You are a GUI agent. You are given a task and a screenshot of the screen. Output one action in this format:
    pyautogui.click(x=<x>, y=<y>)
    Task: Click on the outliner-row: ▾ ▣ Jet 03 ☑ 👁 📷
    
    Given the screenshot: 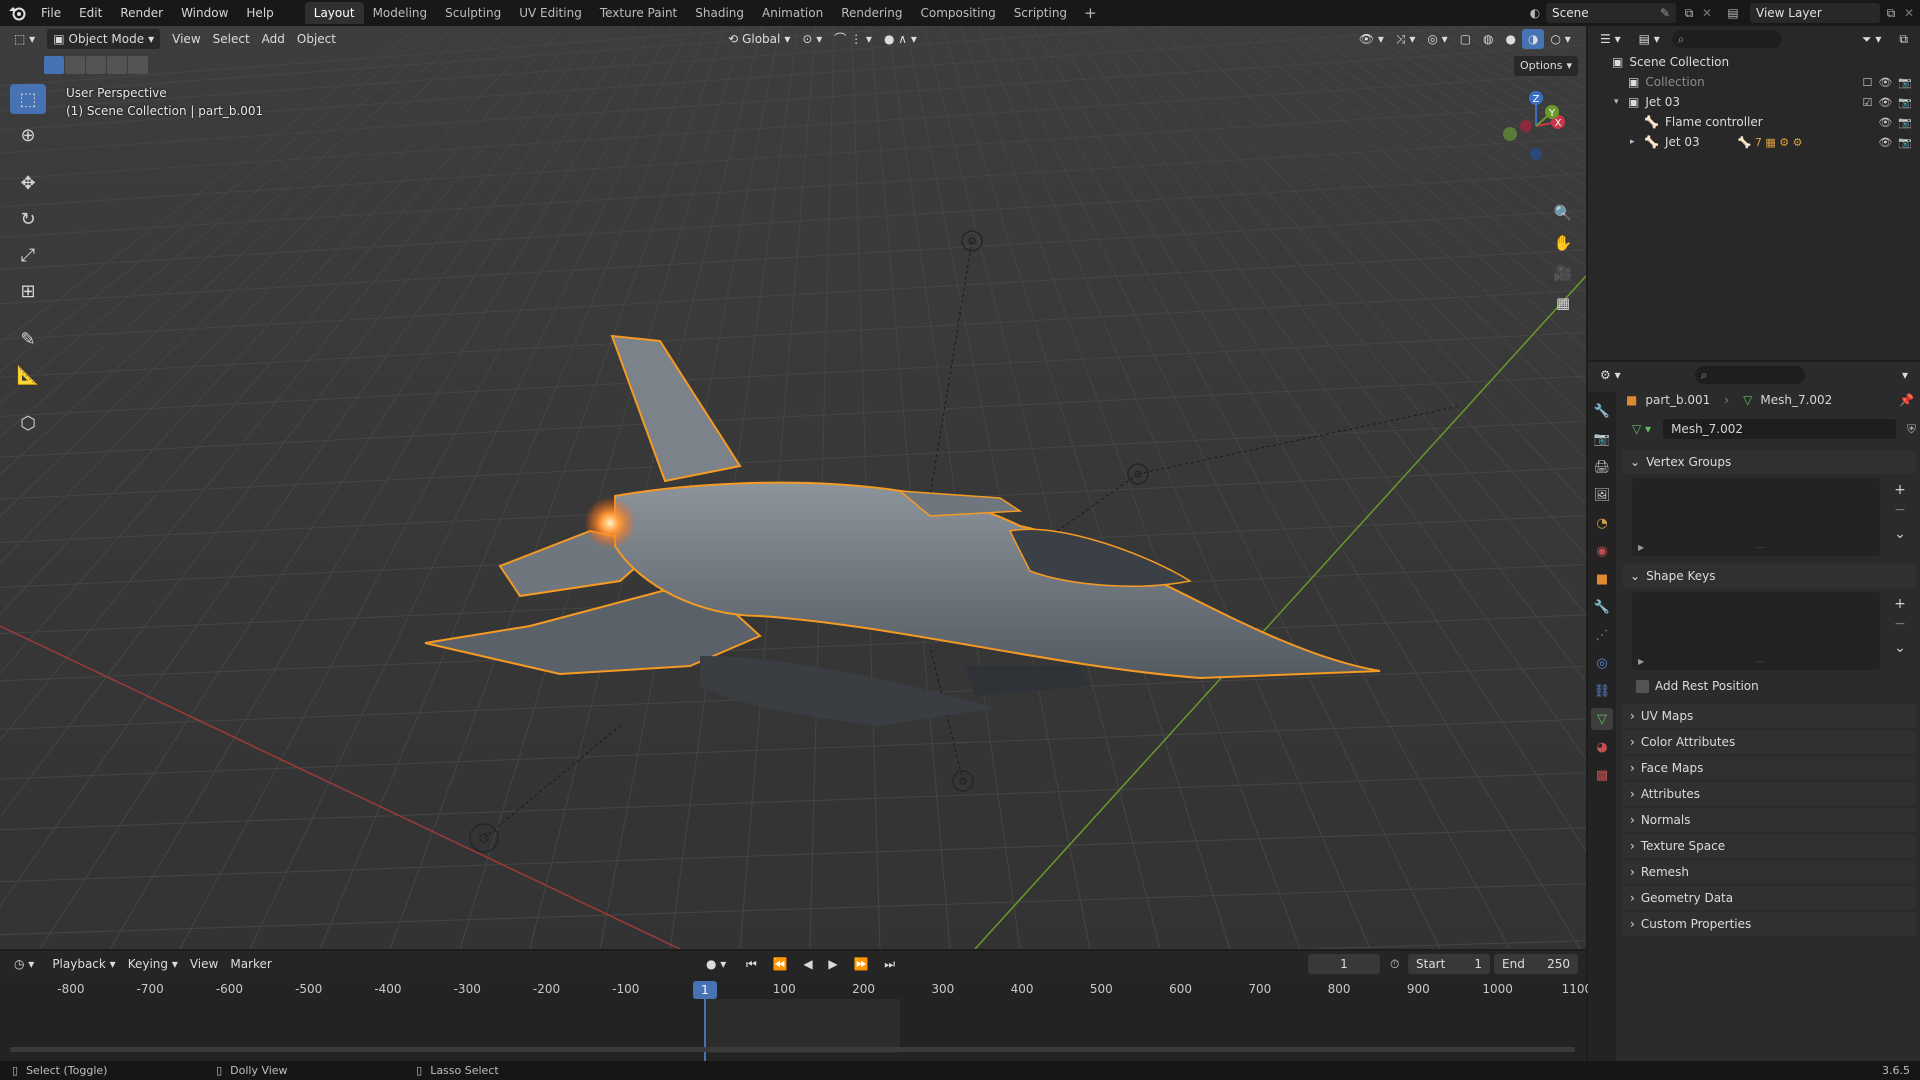 What is the action you would take?
    pyautogui.click(x=1754, y=102)
    